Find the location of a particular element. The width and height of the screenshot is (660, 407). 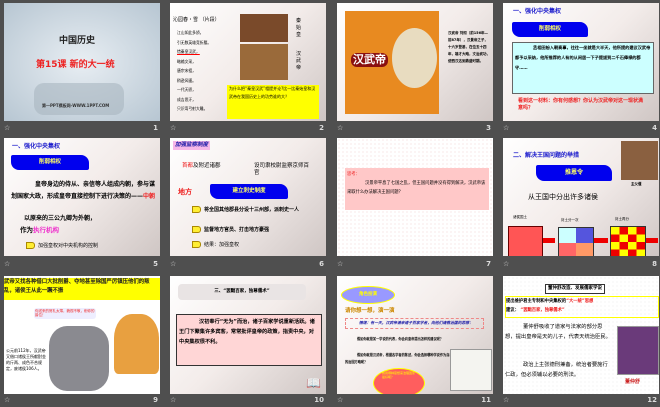

slide-number: 9 is located at coordinates (155, 400).